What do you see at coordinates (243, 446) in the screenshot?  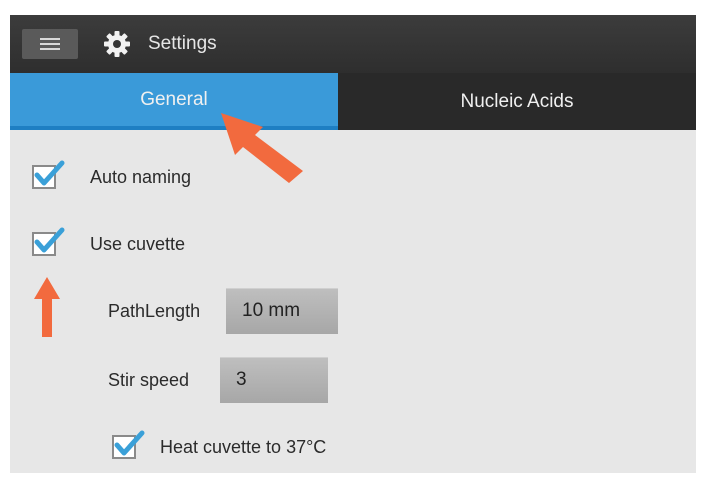 I see `heat-cuvette-label: Heat cuvette to 37°C` at bounding box center [243, 446].